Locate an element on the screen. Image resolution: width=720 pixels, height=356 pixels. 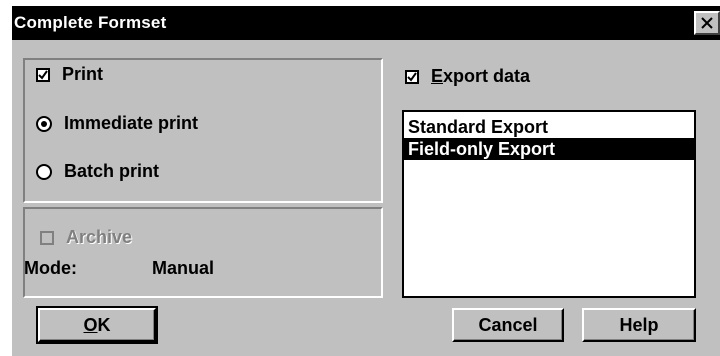
help-button-label: Help is located at coordinates (639, 324).